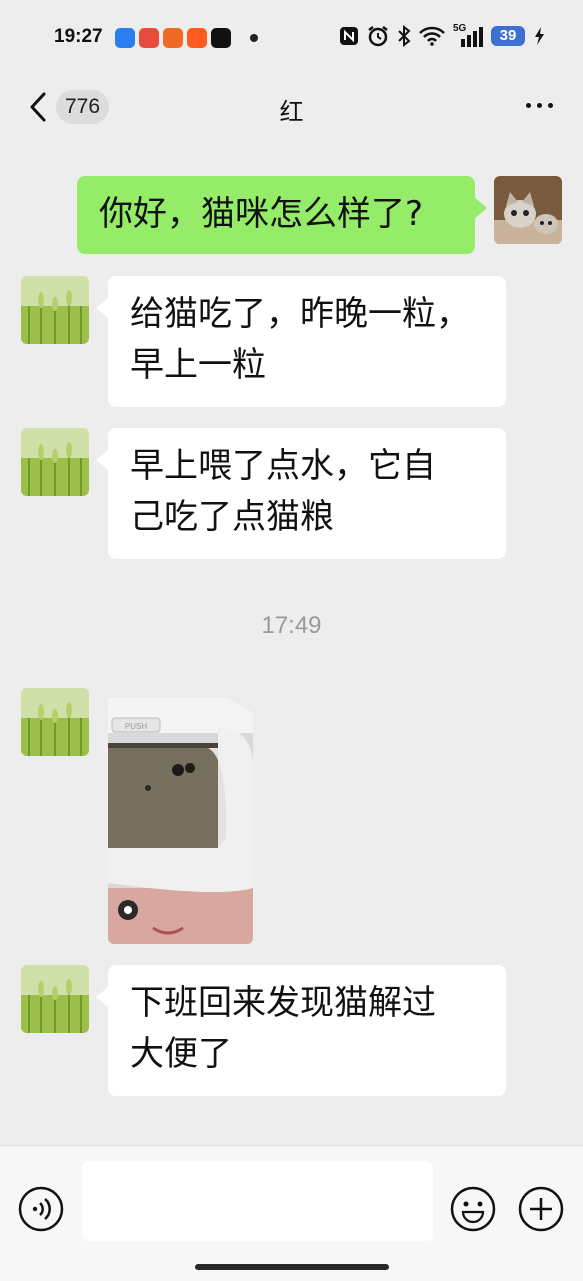 The height and width of the screenshot is (1281, 583). I want to click on message-image-litter-box: PUSH, so click(180, 816).